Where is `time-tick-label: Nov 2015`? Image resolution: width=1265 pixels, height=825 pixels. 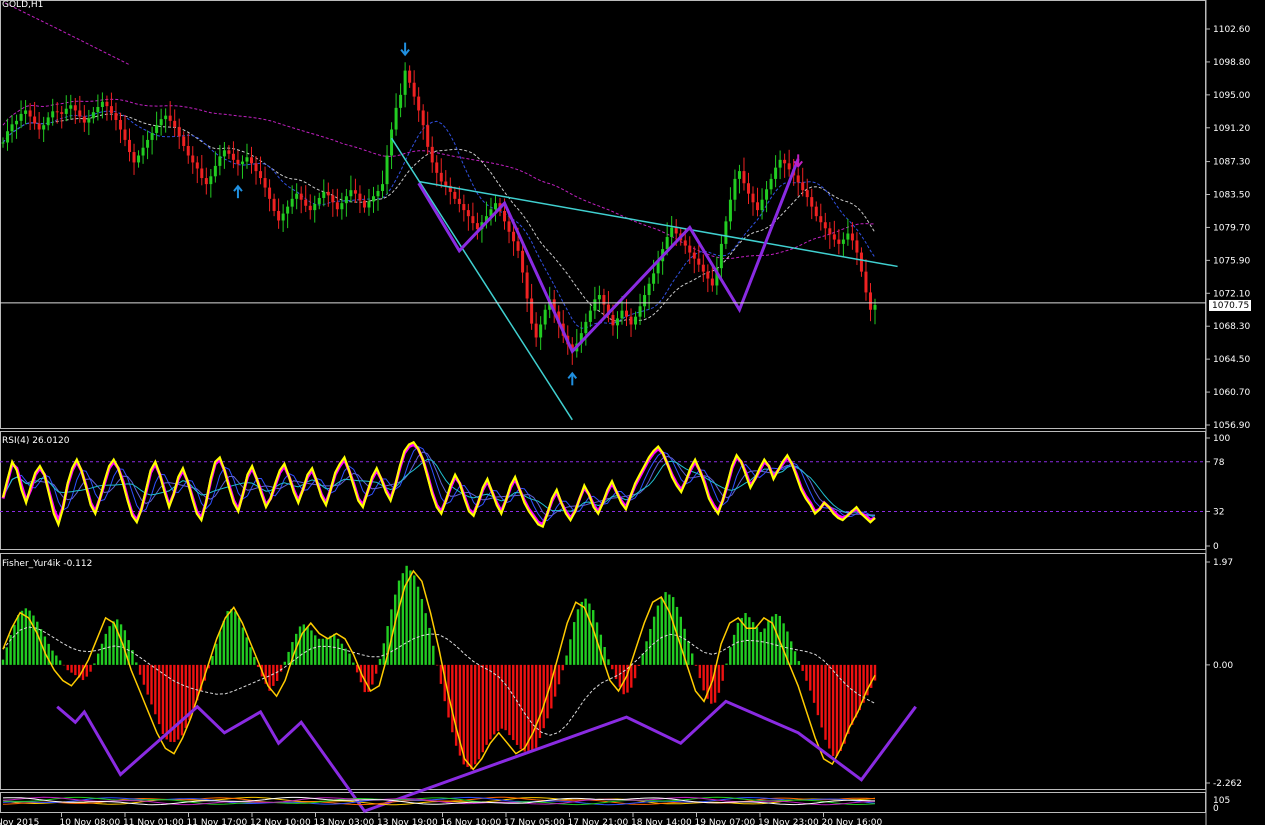
time-tick-label: Nov 2015 is located at coordinates (19, 821).